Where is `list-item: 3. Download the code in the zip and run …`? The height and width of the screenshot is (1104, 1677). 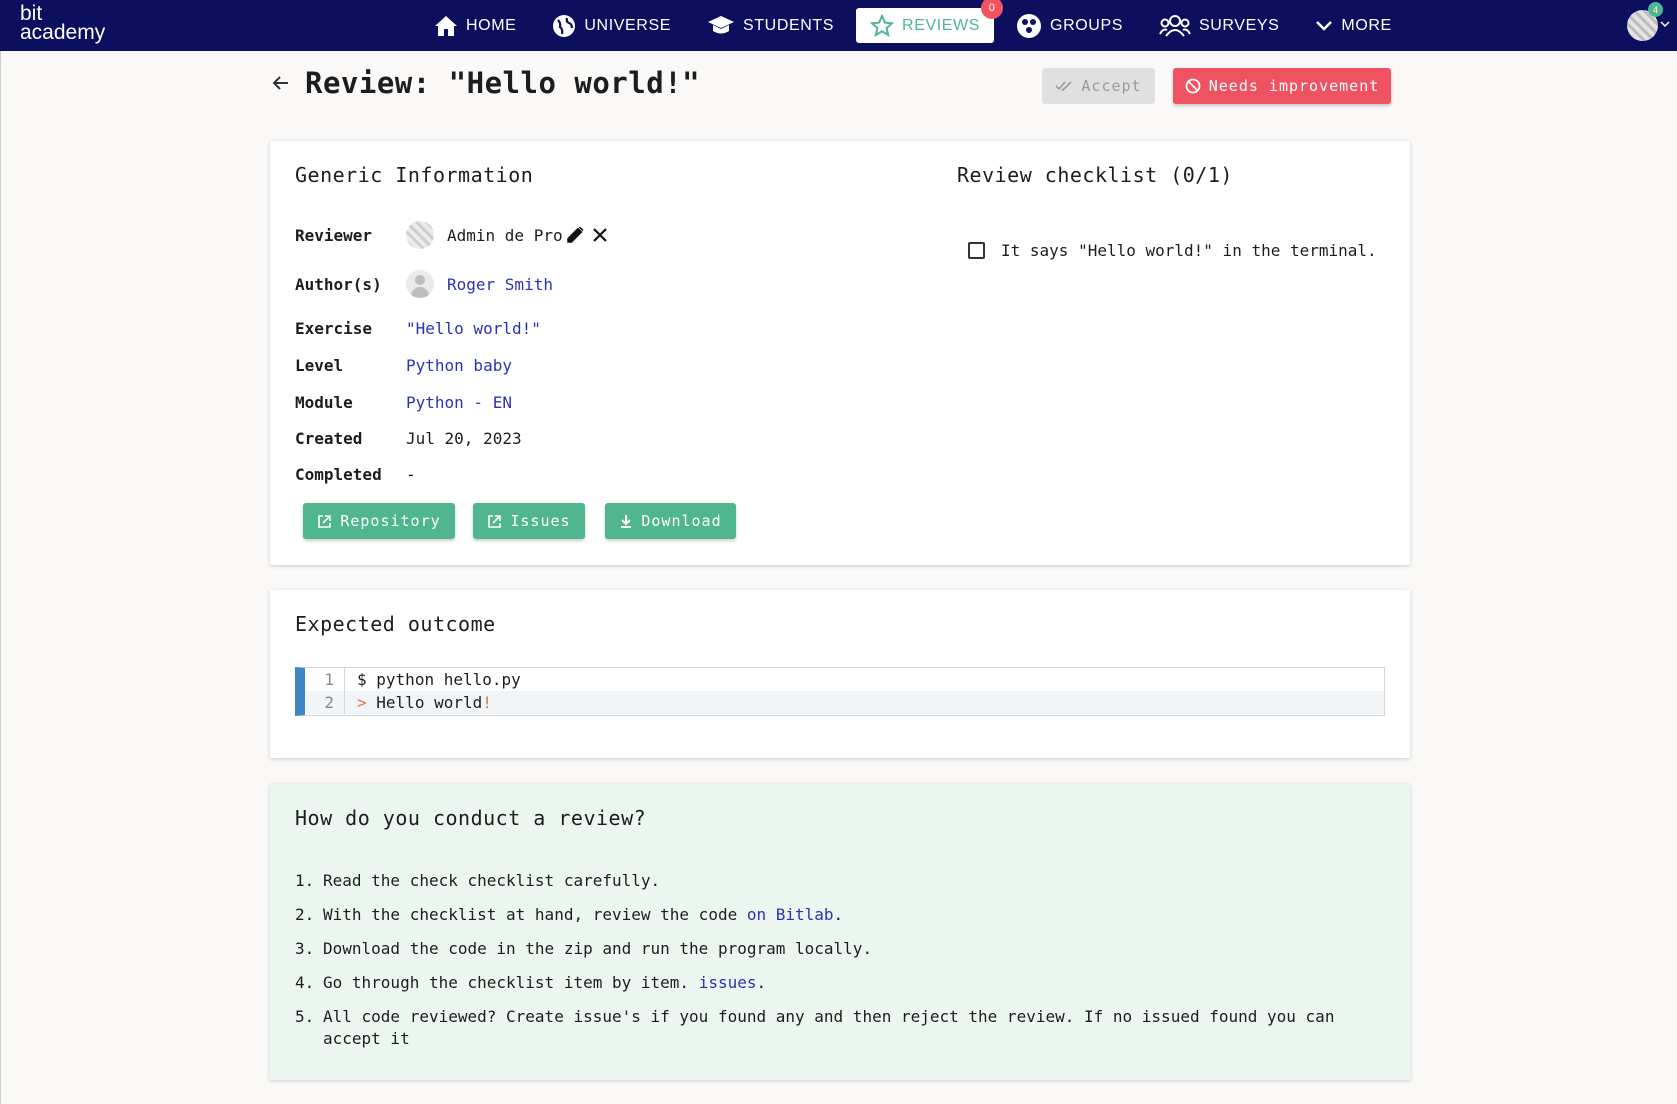
list-item: 3. Download the code in the zip and run … is located at coordinates (825, 949).